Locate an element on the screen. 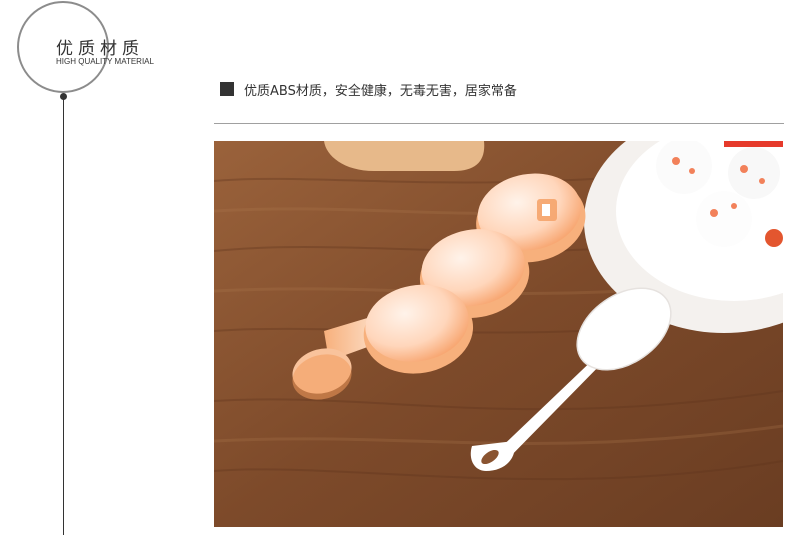 This screenshot has width=790, height=535. feature-text: 优质ABS材质，安全健康，无毒无害，居家常备 is located at coordinates (380, 91).